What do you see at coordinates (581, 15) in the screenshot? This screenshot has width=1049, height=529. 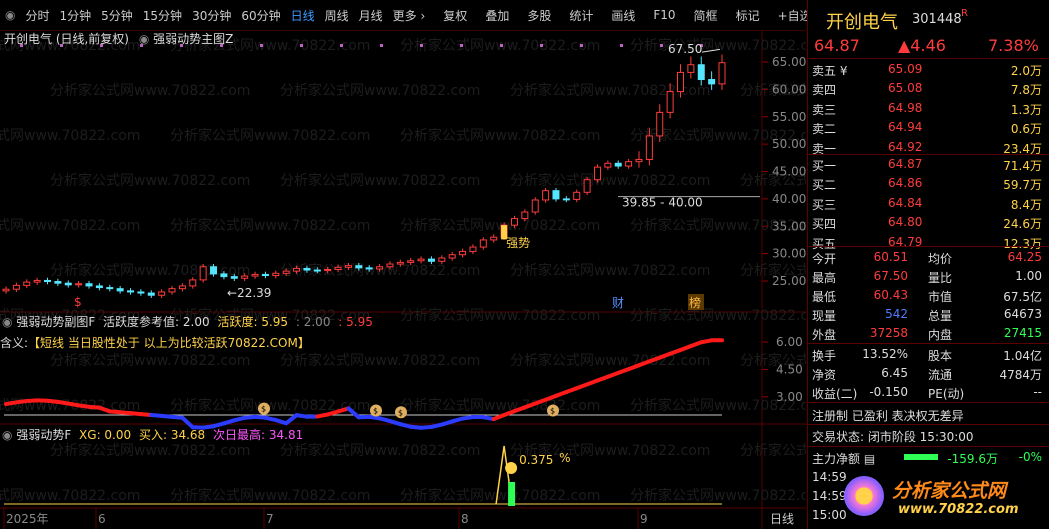 I see `toolbar-button-3: 统计` at bounding box center [581, 15].